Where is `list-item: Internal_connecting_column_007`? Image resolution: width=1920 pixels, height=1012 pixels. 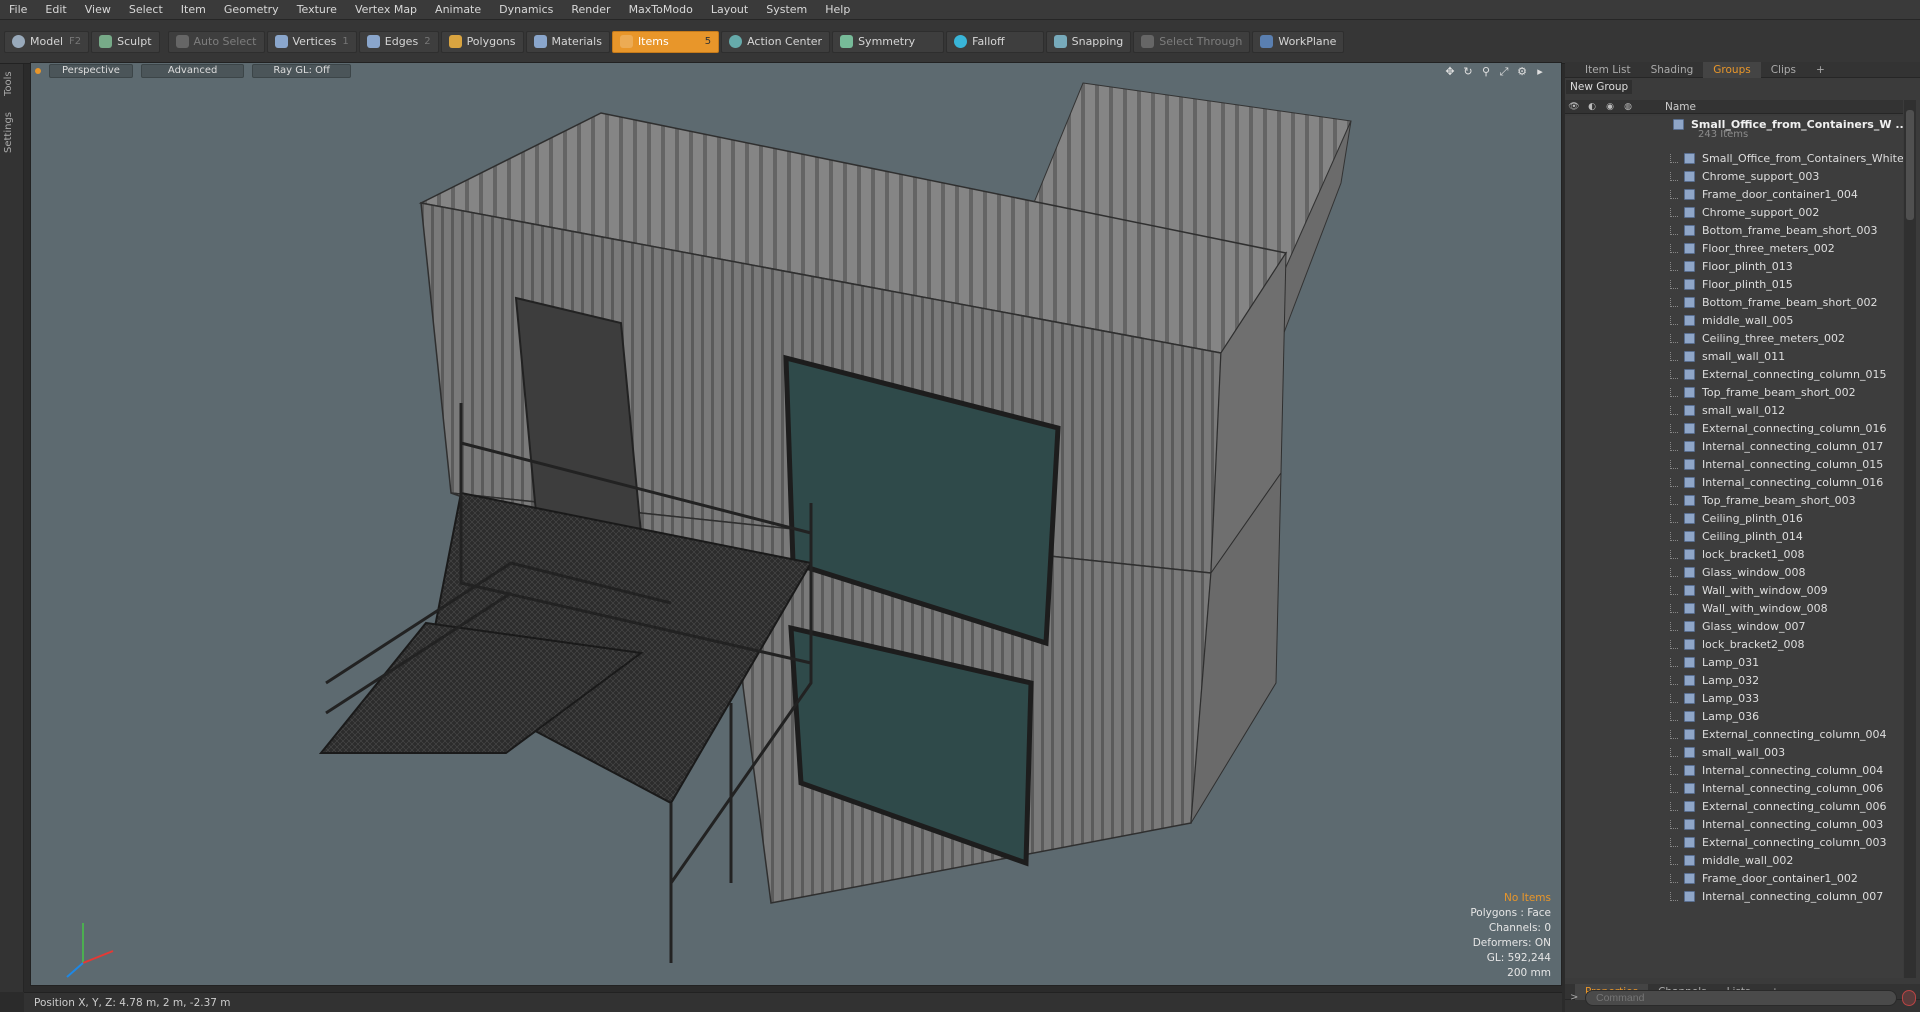
list-item: Internal_connecting_column_007 is located at coordinates (1734, 897).